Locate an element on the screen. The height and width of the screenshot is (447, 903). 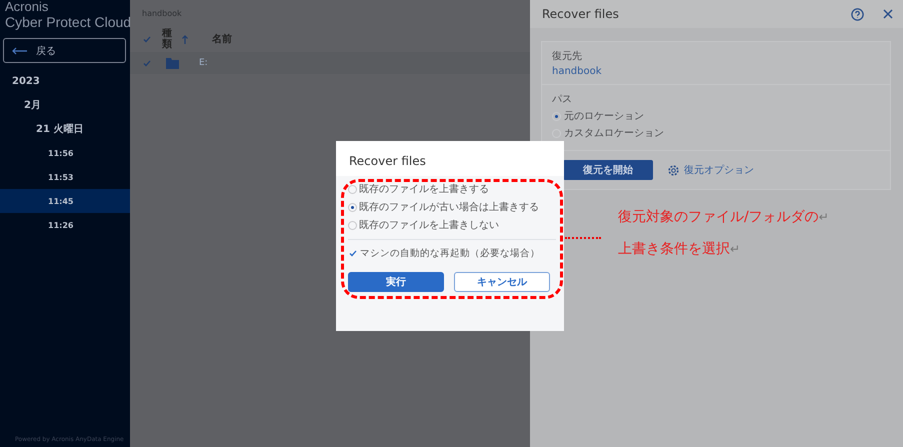
back-button: 戻る is located at coordinates (64, 50).